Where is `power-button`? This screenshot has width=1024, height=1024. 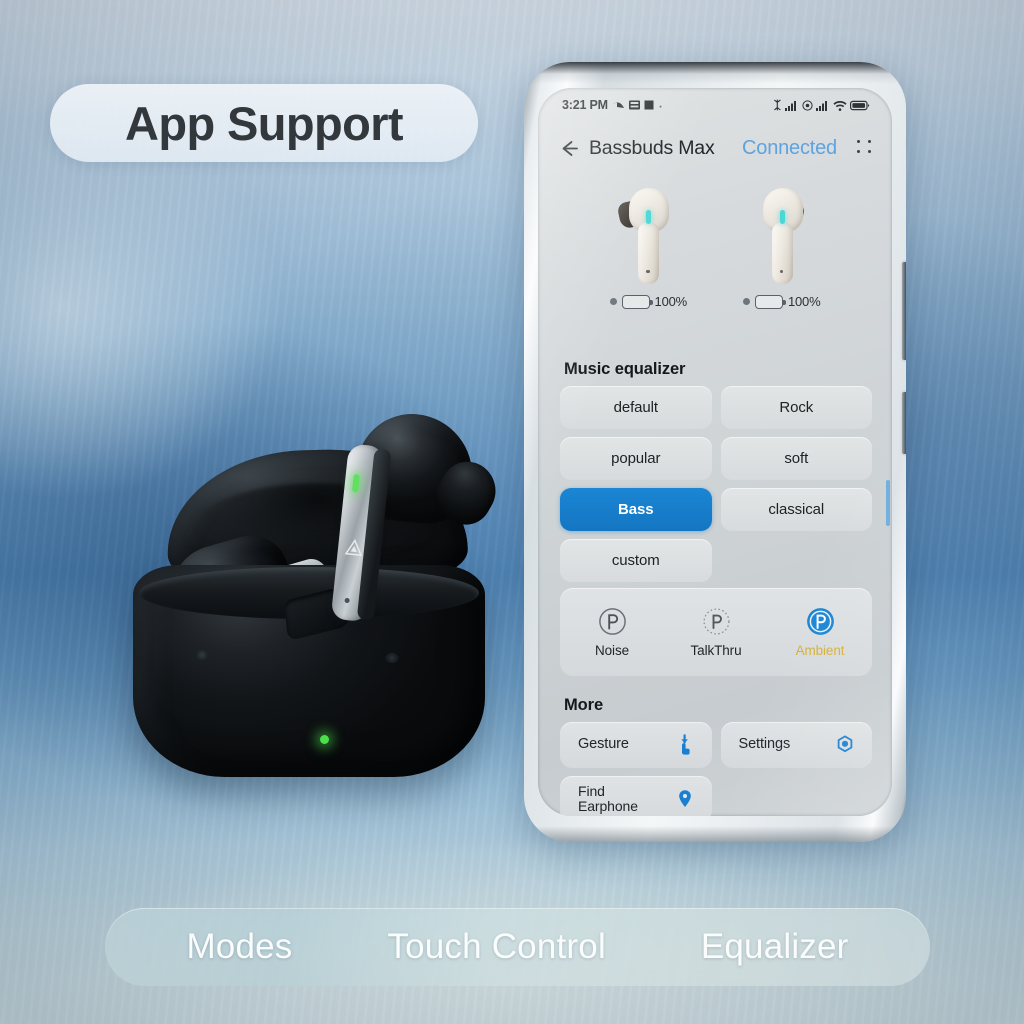
power-button is located at coordinates (904, 423).